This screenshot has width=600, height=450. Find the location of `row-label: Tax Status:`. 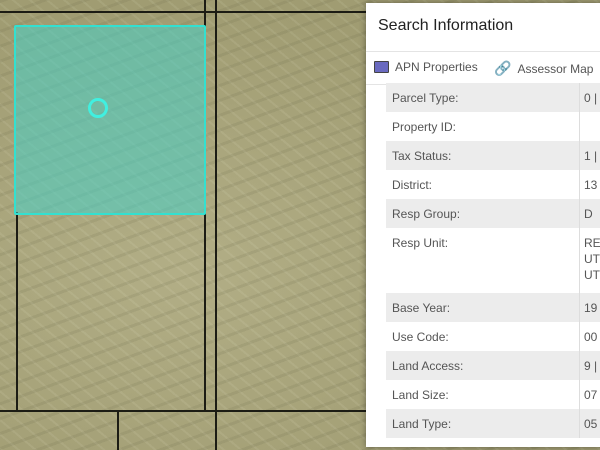

row-label: Tax Status: is located at coordinates (483, 155).